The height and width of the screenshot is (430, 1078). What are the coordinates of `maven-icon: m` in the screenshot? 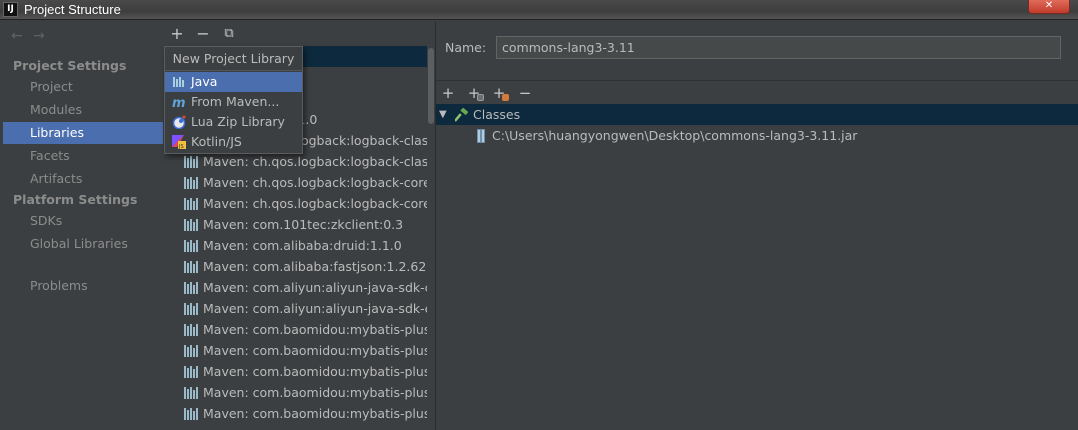 It's located at (179, 103).